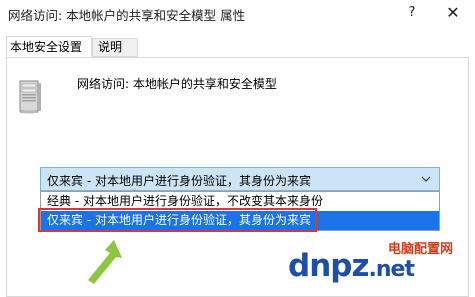  I want to click on policy-name: 网络访问: 本地帐户的共享和安全模型, so click(177, 84).